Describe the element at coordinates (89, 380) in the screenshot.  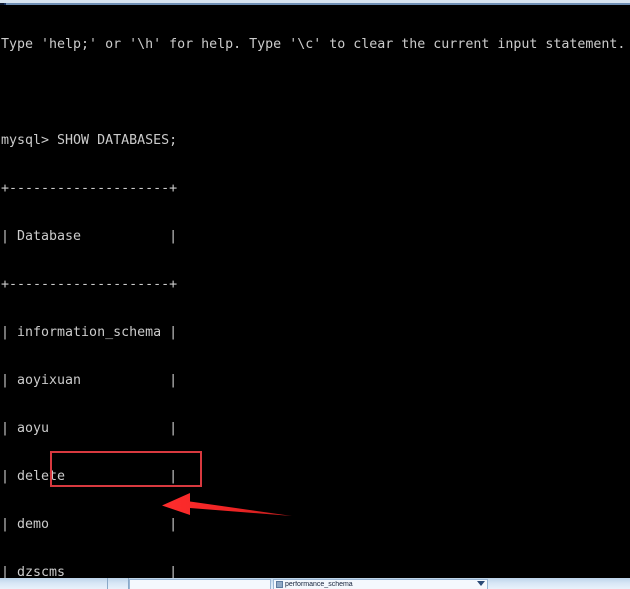
I see `table-row: | aoyixuan |` at that location.